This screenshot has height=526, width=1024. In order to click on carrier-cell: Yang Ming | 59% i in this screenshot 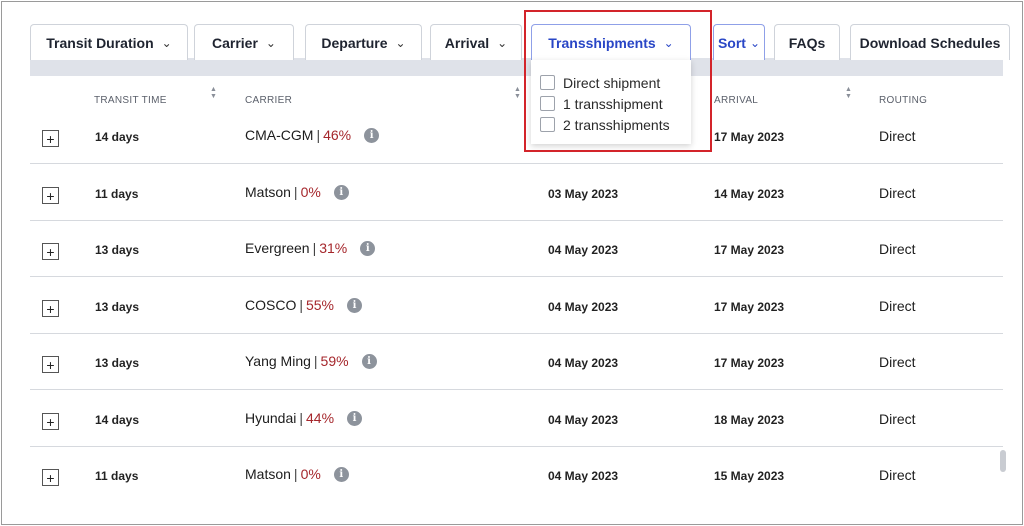, I will do `click(311, 361)`.